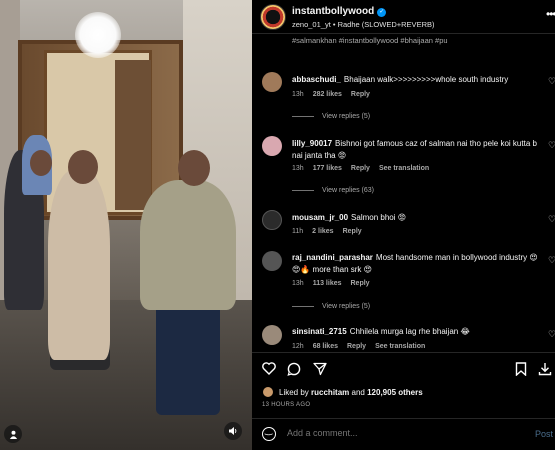 This screenshot has width=555, height=450. Describe the element at coordinates (79, 265) in the screenshot. I see `video-person-main` at that location.